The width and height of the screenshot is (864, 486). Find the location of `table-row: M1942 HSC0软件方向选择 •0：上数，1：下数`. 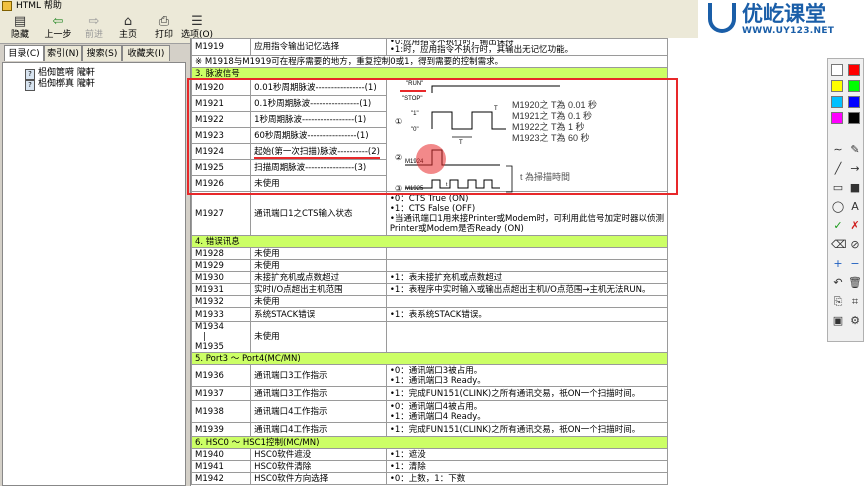

table-row: M1942 HSC0软件方向选择 •0：上数，1：下数 is located at coordinates (430, 478).